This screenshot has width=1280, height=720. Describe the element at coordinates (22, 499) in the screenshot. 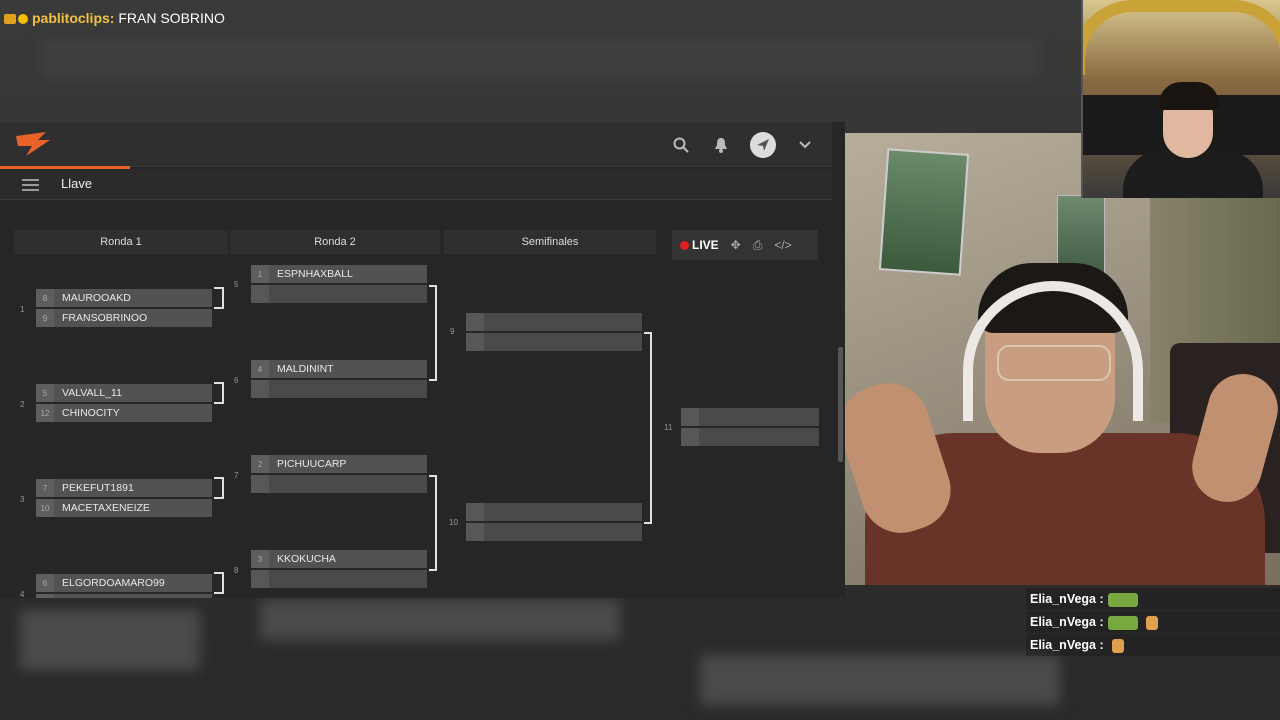

I see `match-number: 3` at that location.